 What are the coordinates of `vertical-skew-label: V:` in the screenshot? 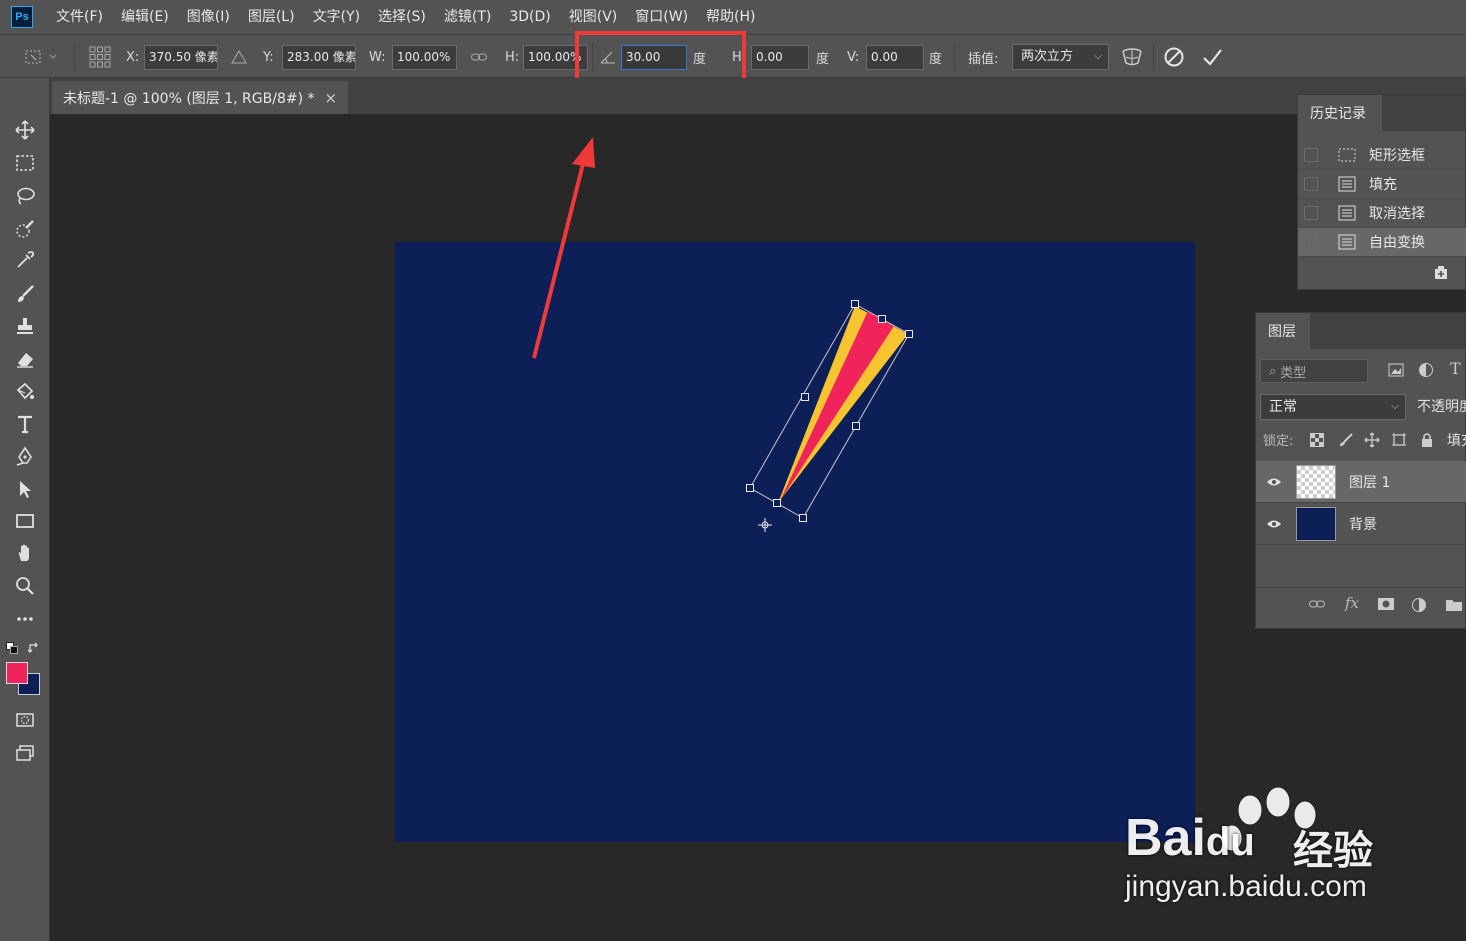 It's located at (853, 57).